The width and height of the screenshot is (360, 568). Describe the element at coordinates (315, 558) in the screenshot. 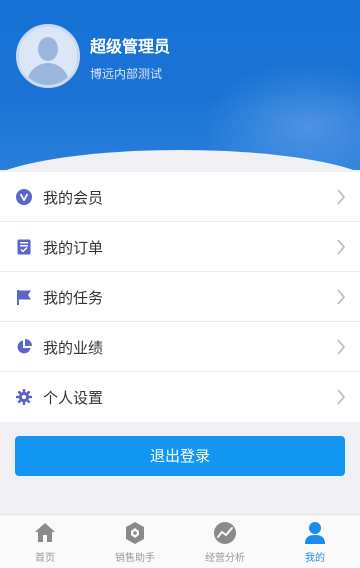

I see `tab-label: 我的` at that location.